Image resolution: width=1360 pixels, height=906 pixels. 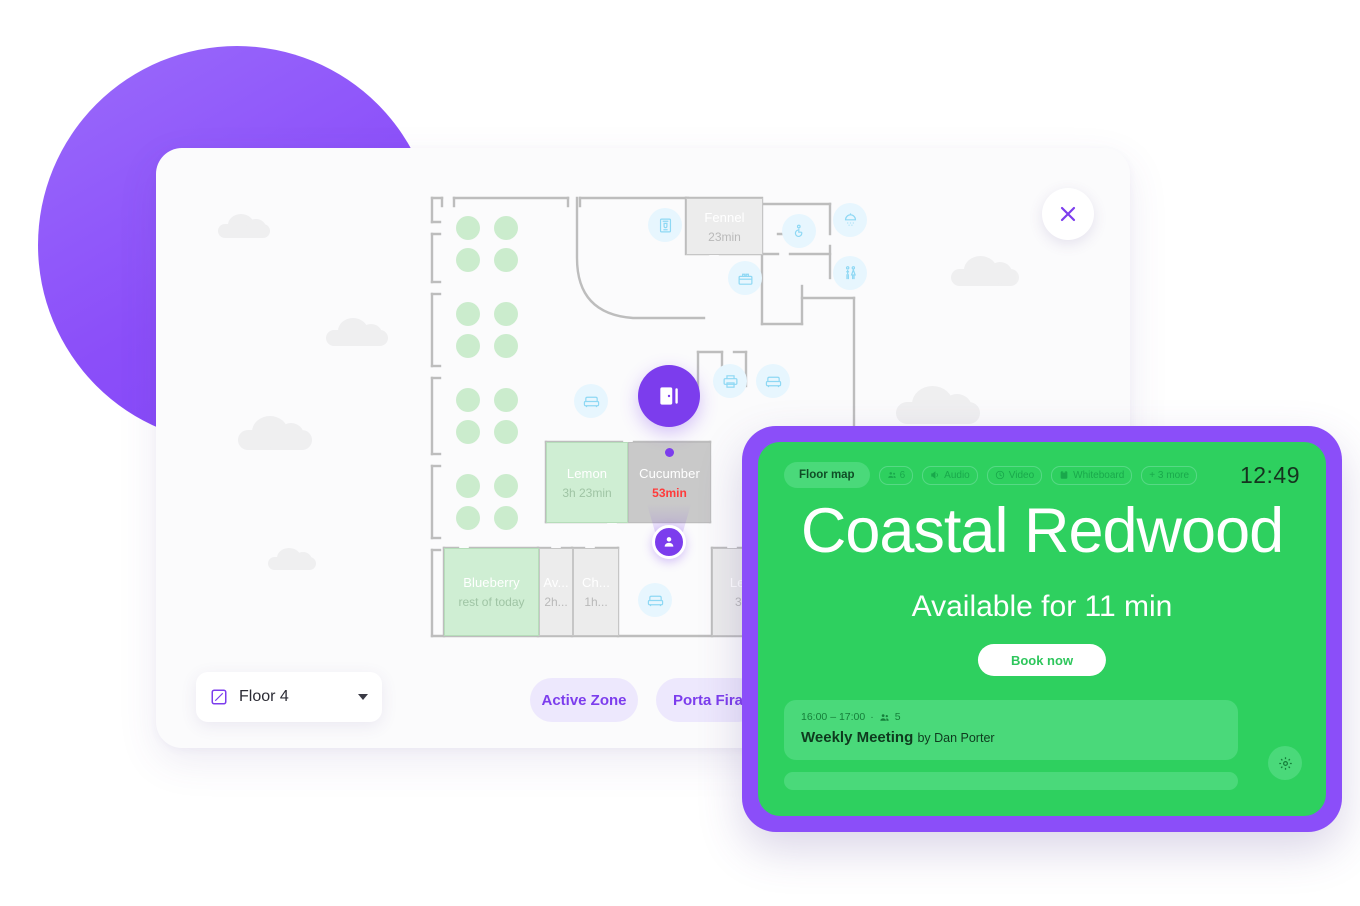 What do you see at coordinates (724, 236) in the screenshot?
I see `room-time: 23min` at bounding box center [724, 236].